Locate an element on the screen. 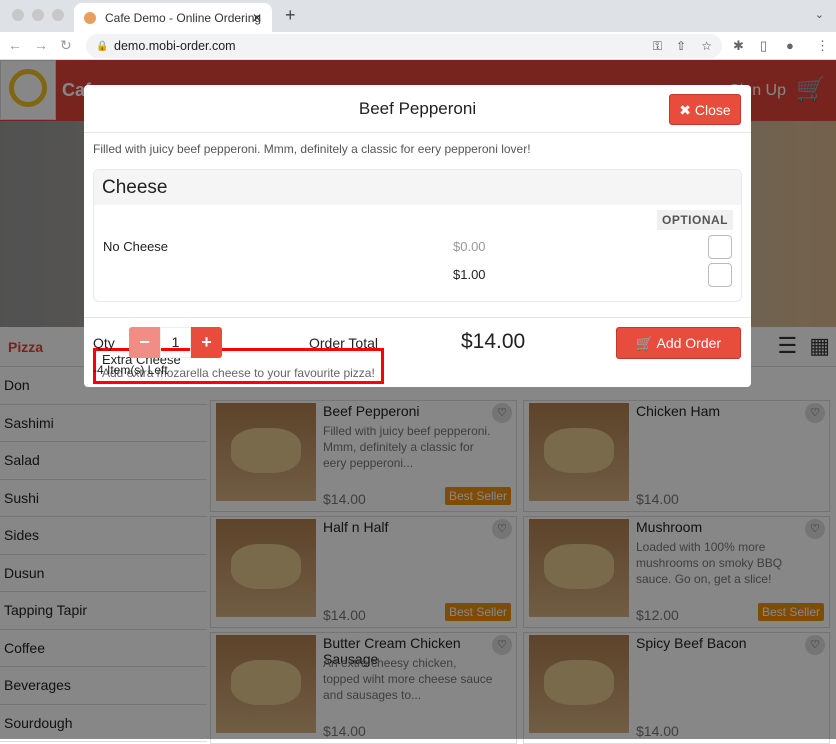 The height and width of the screenshot is (744, 836). option-extra-cheese: $1.00 is located at coordinates (417, 277).